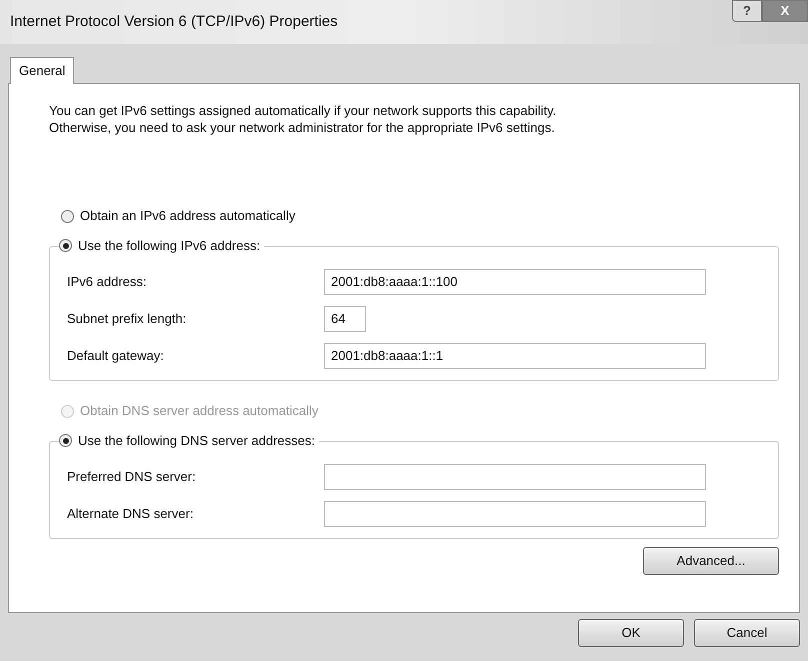  Describe the element at coordinates (196, 441) in the screenshot. I see `radio-label: Use the following DNS server addresses:` at that location.